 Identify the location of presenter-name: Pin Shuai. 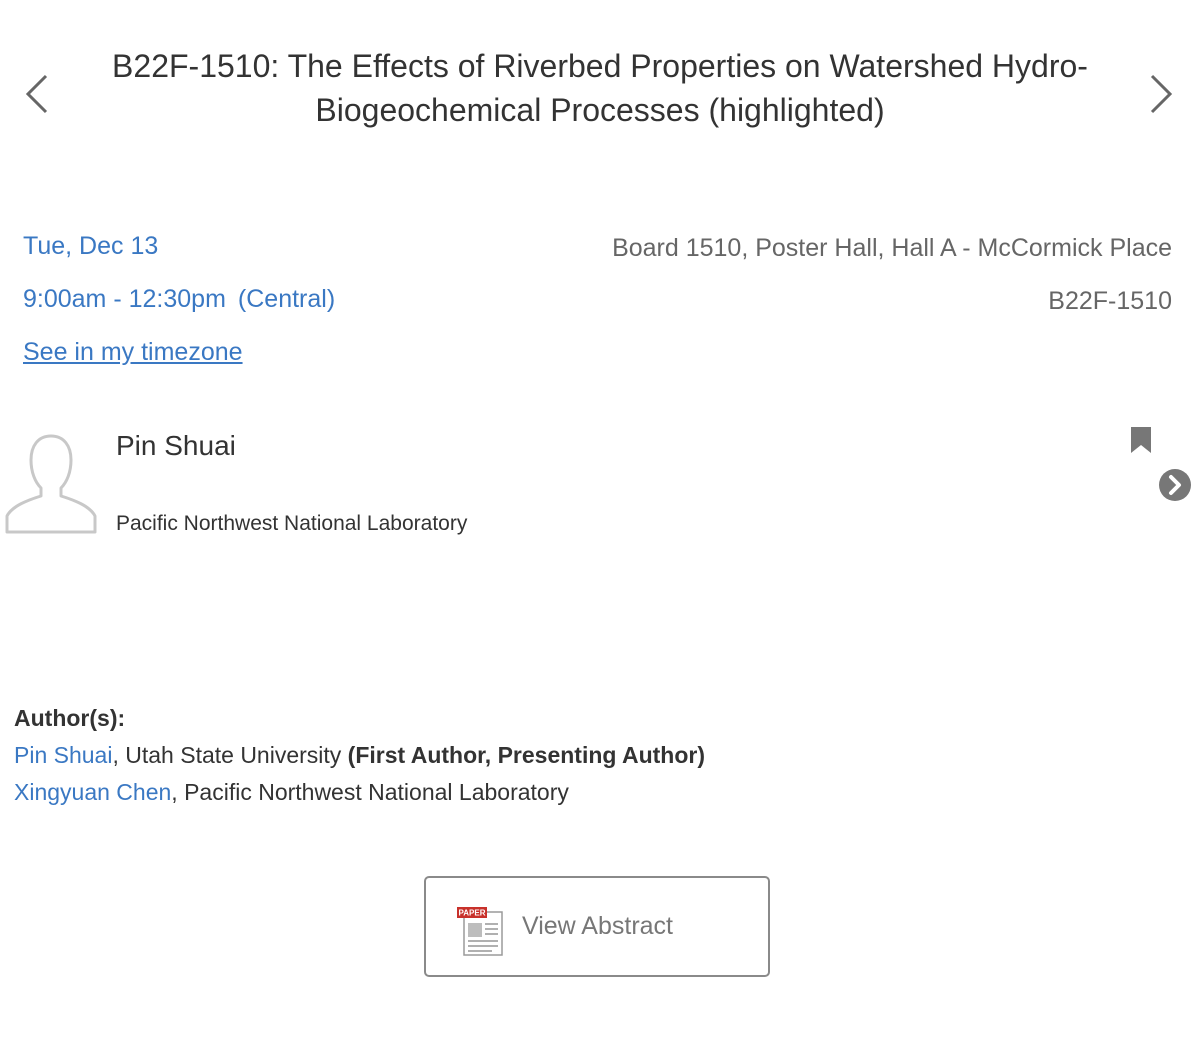
(176, 445).